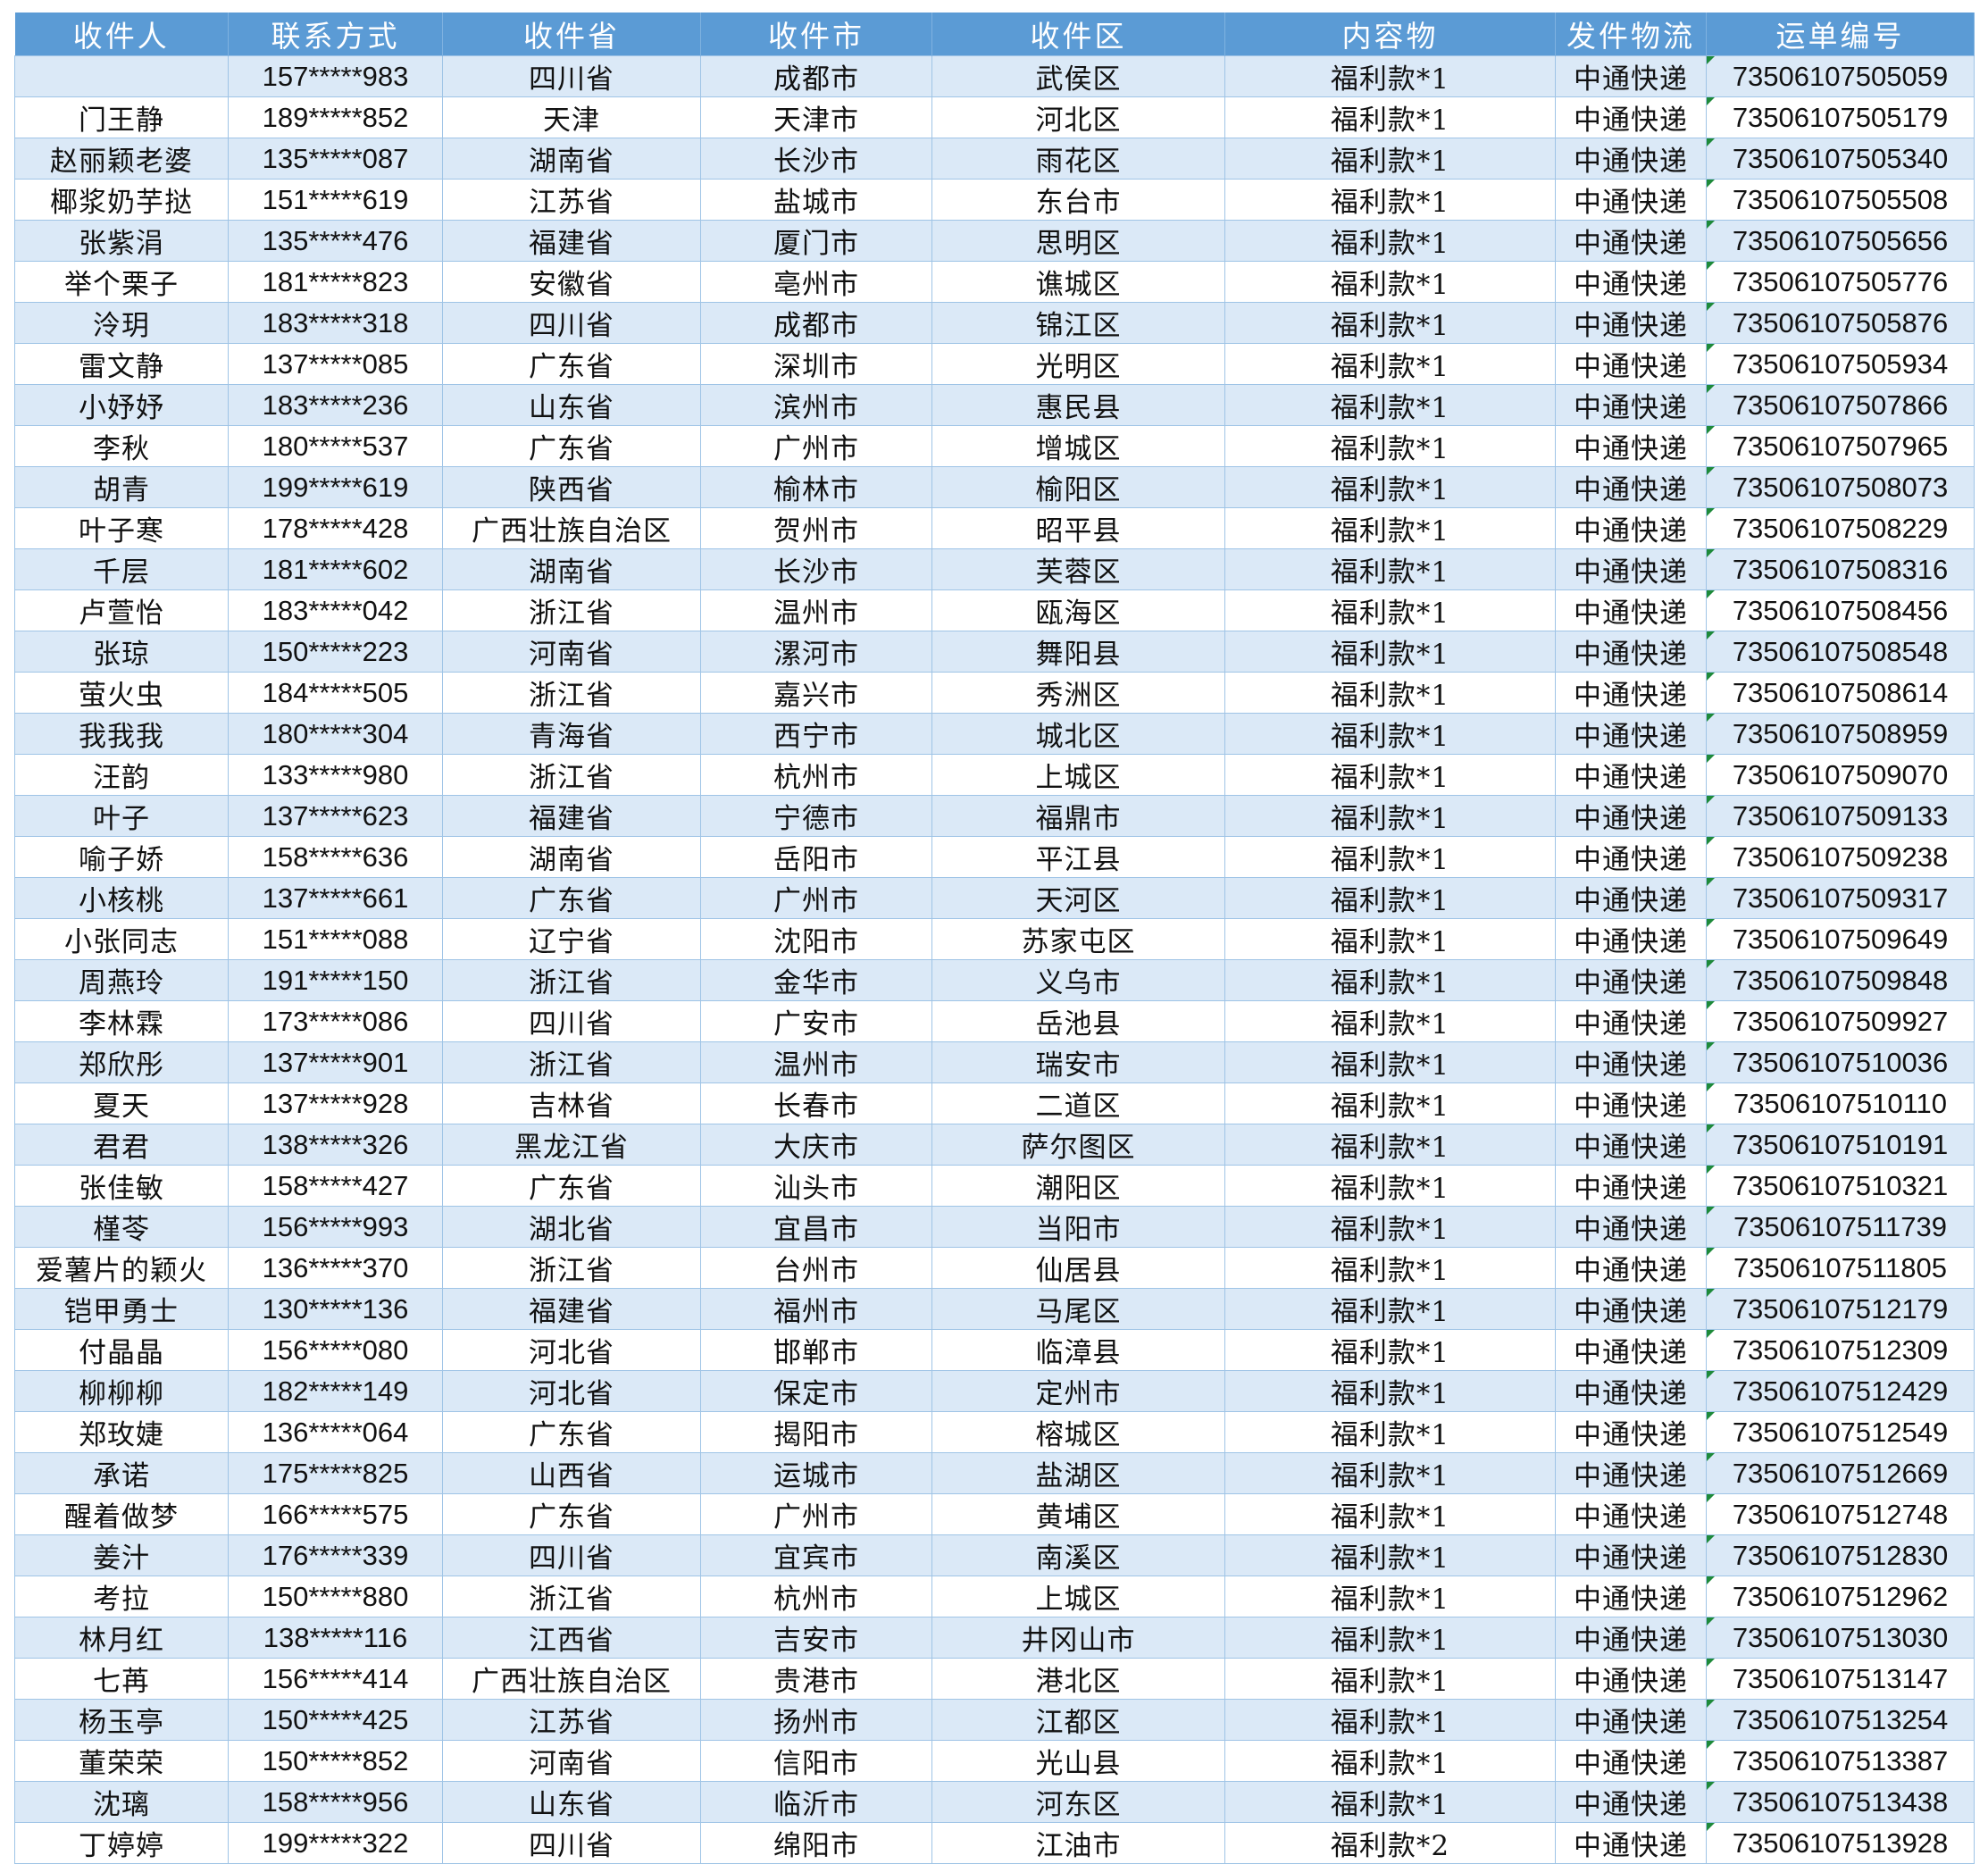  I want to click on contact-cell: 136*****064, so click(335, 1432).